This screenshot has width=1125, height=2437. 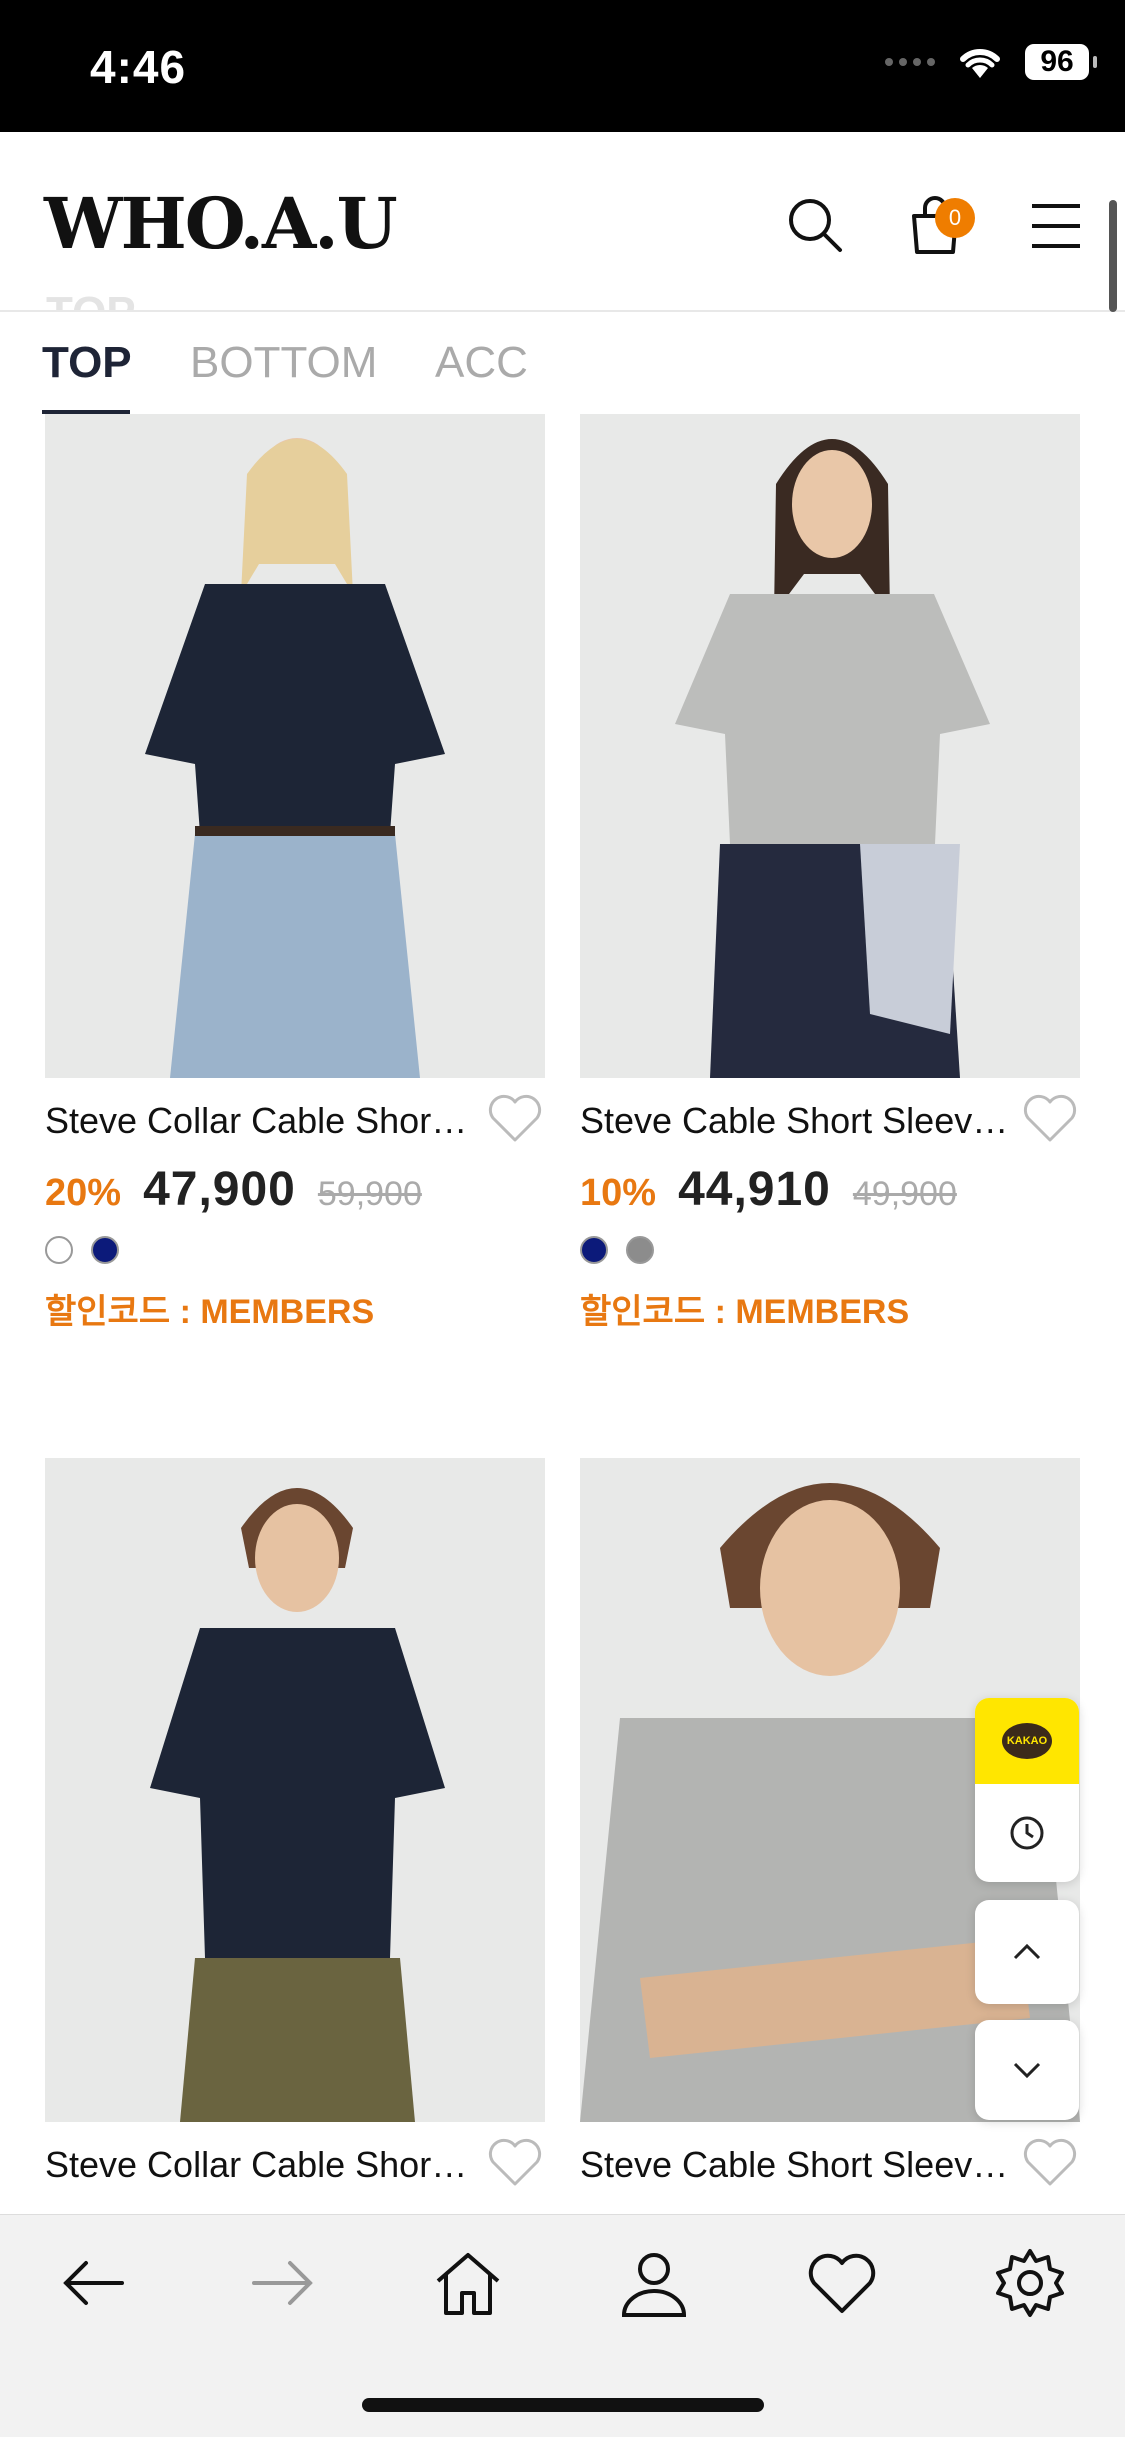 What do you see at coordinates (481, 363) in the screenshot?
I see `tab-acc: ACC` at bounding box center [481, 363].